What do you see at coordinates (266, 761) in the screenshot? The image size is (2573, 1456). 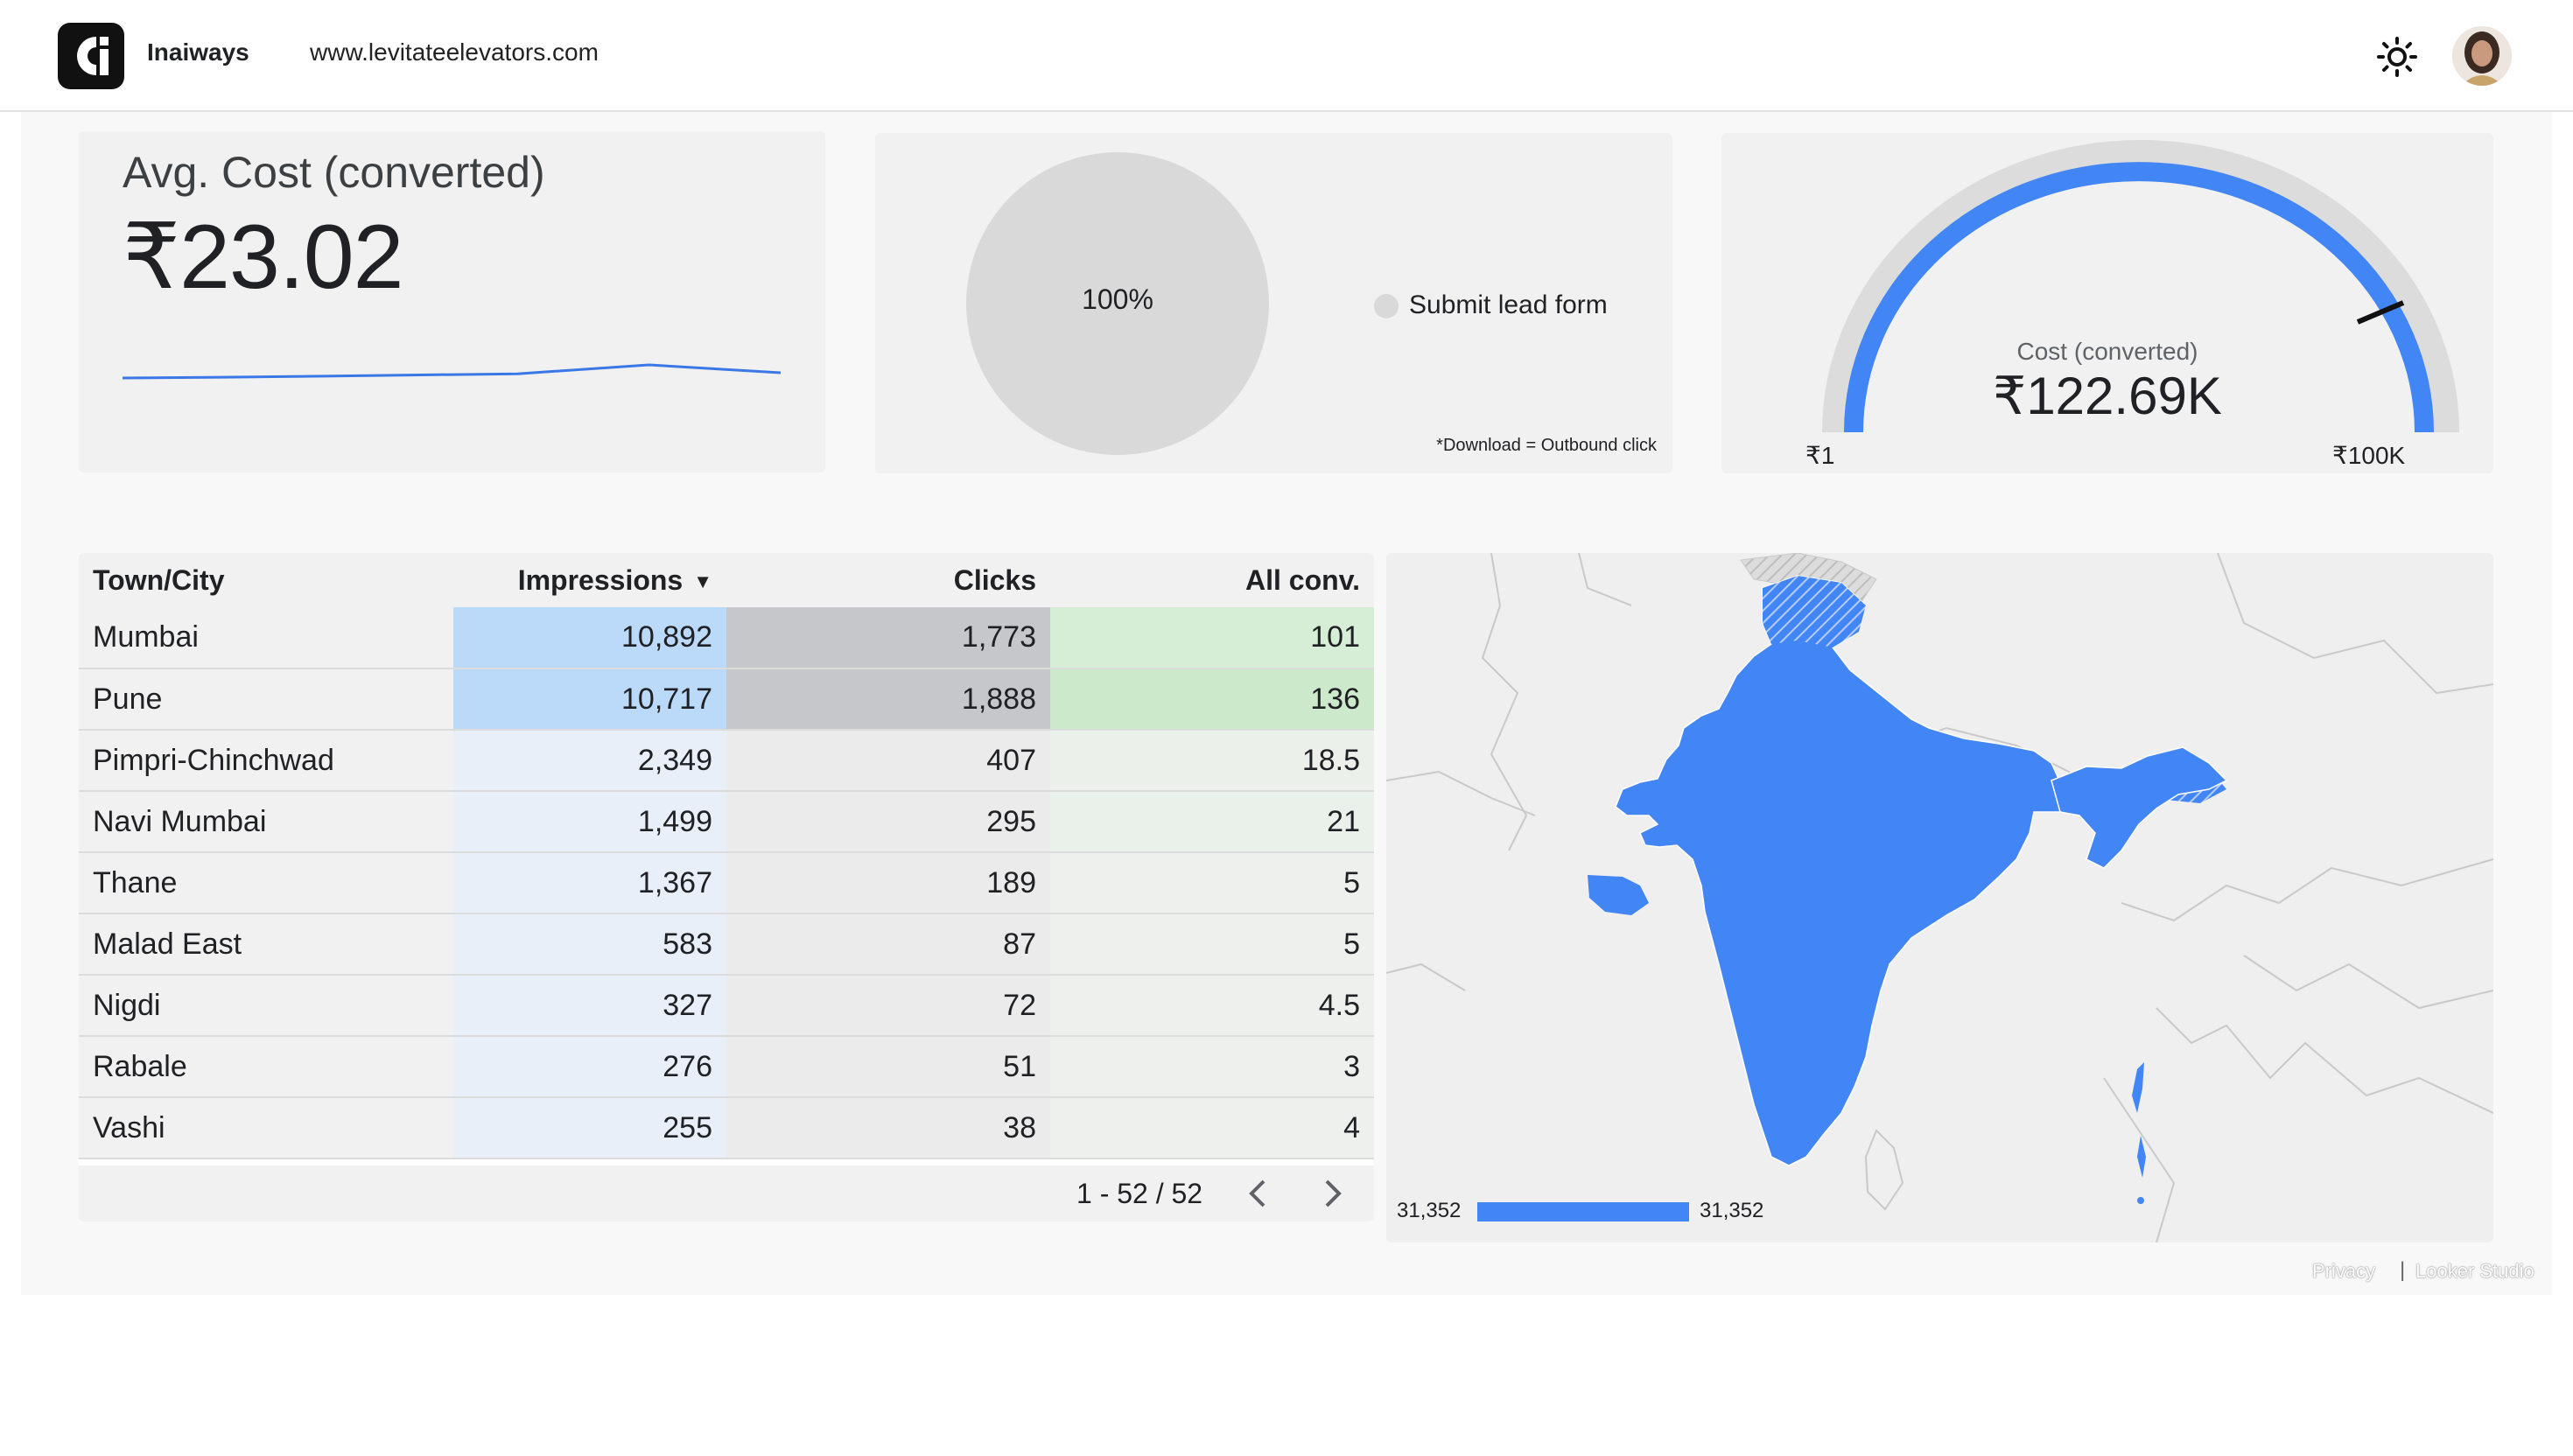 I see `cell-city: Pimpri-Chinchwad` at bounding box center [266, 761].